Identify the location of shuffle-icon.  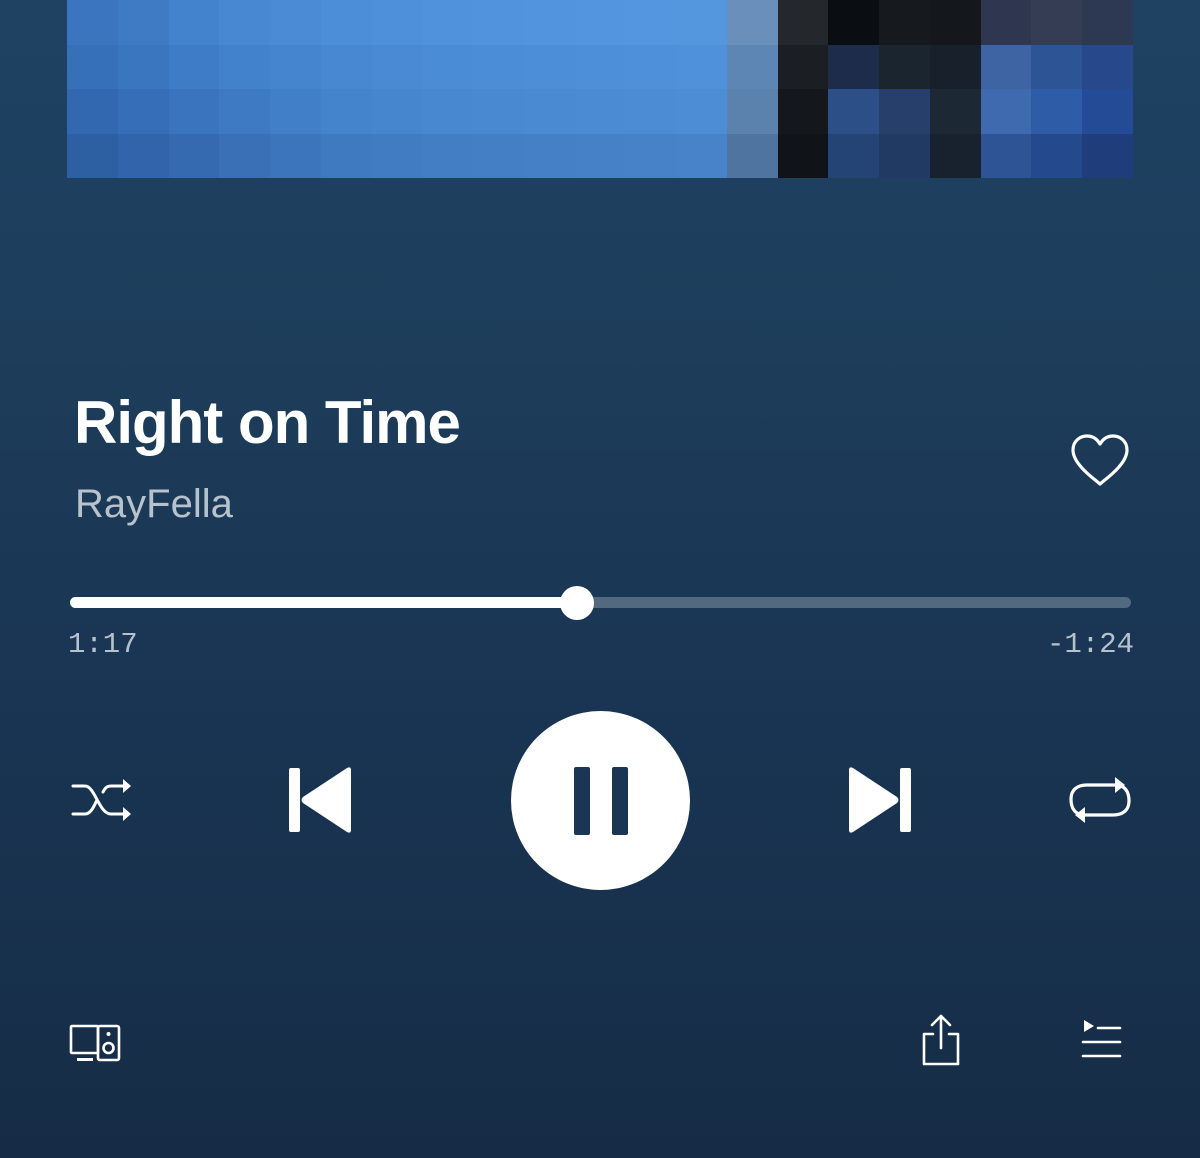
(101, 800).